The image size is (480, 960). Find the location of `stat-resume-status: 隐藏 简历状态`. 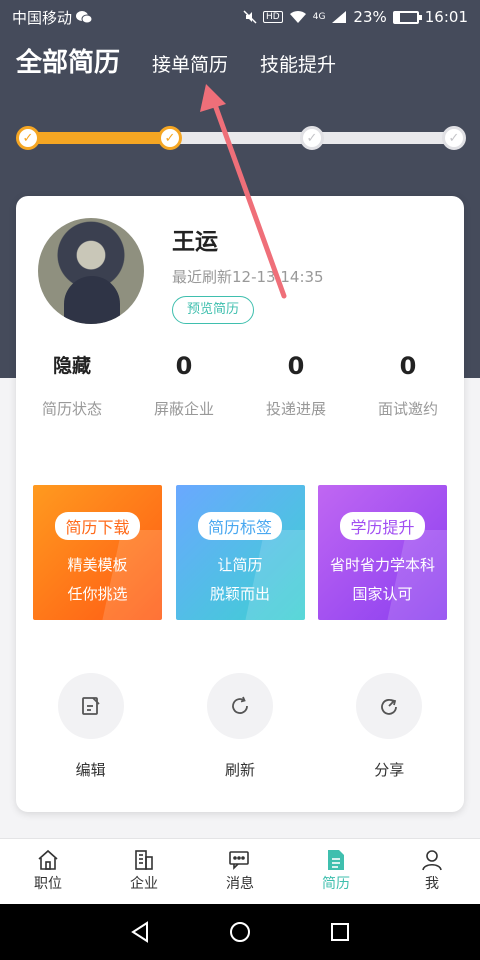

stat-resume-status: 隐藏 简历状态 is located at coordinates (72, 383).